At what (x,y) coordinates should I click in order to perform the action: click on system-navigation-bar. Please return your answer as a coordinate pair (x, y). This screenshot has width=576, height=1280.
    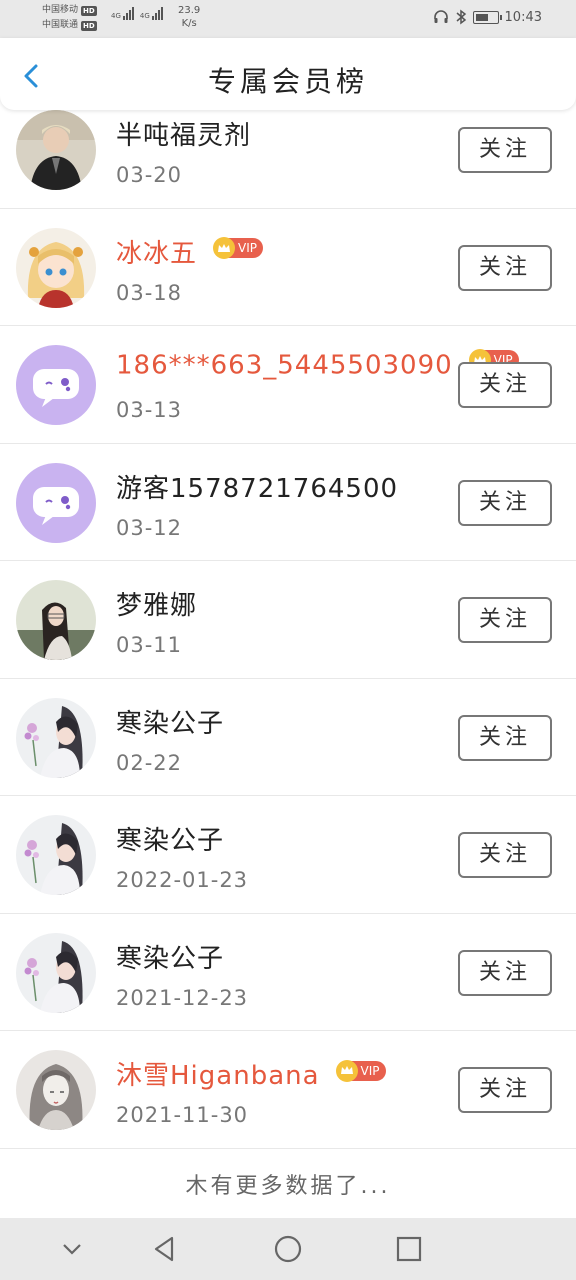
    Looking at the image, I should click on (288, 1249).